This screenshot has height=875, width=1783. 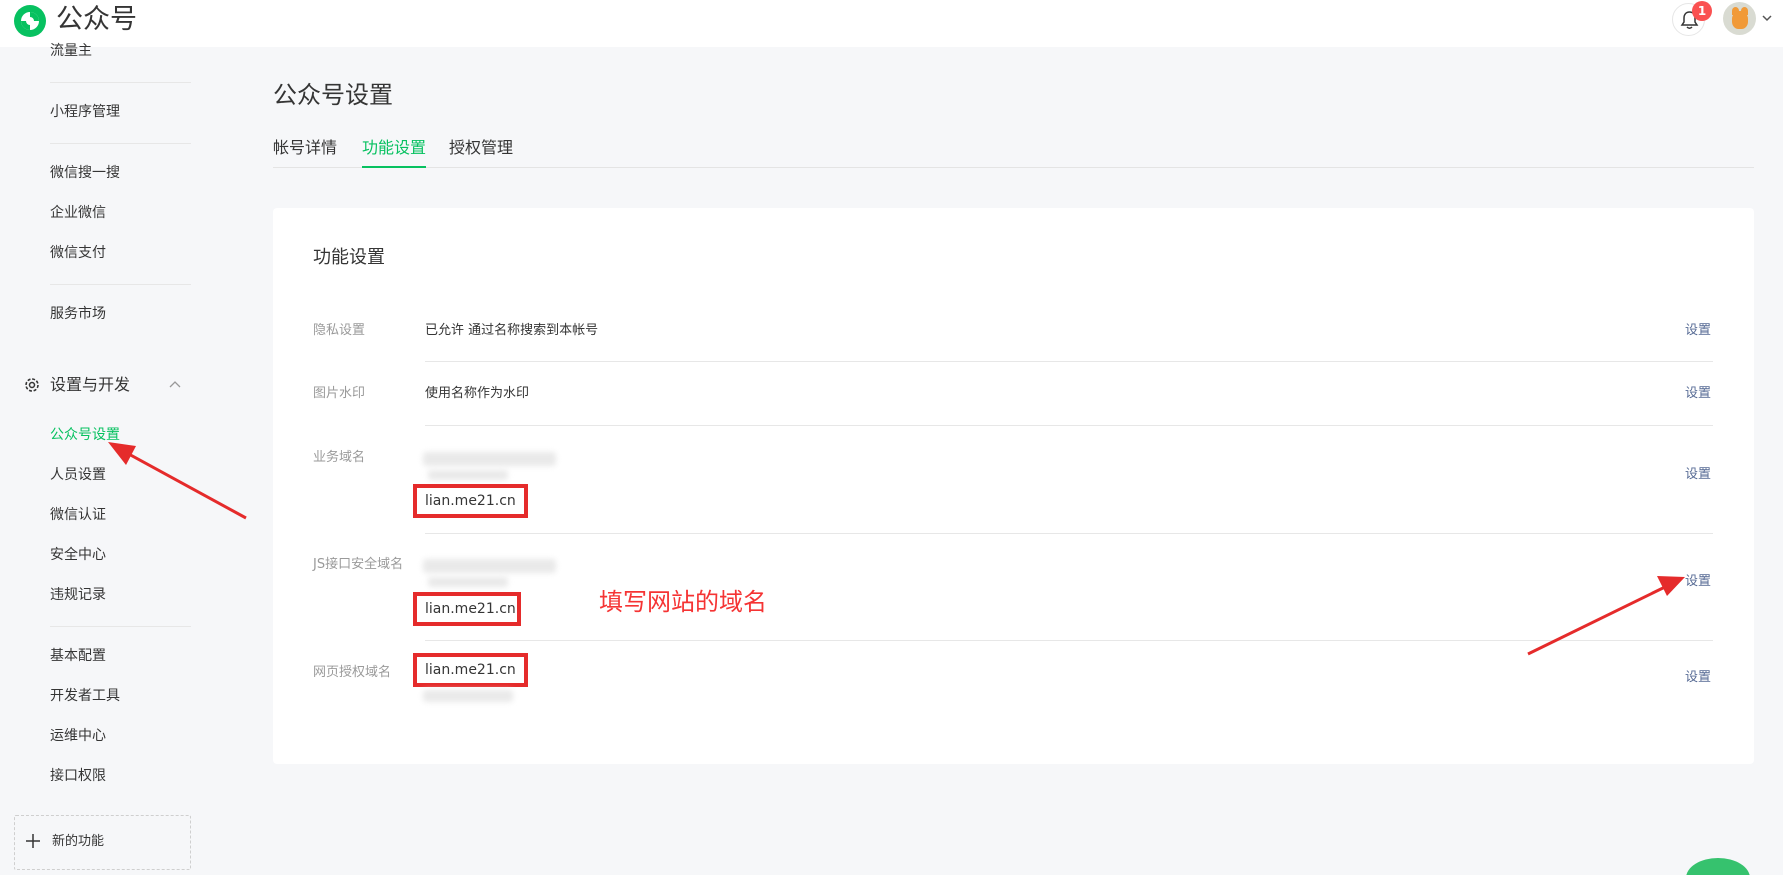 I want to click on brand-title: 公众号, so click(x=96, y=20).